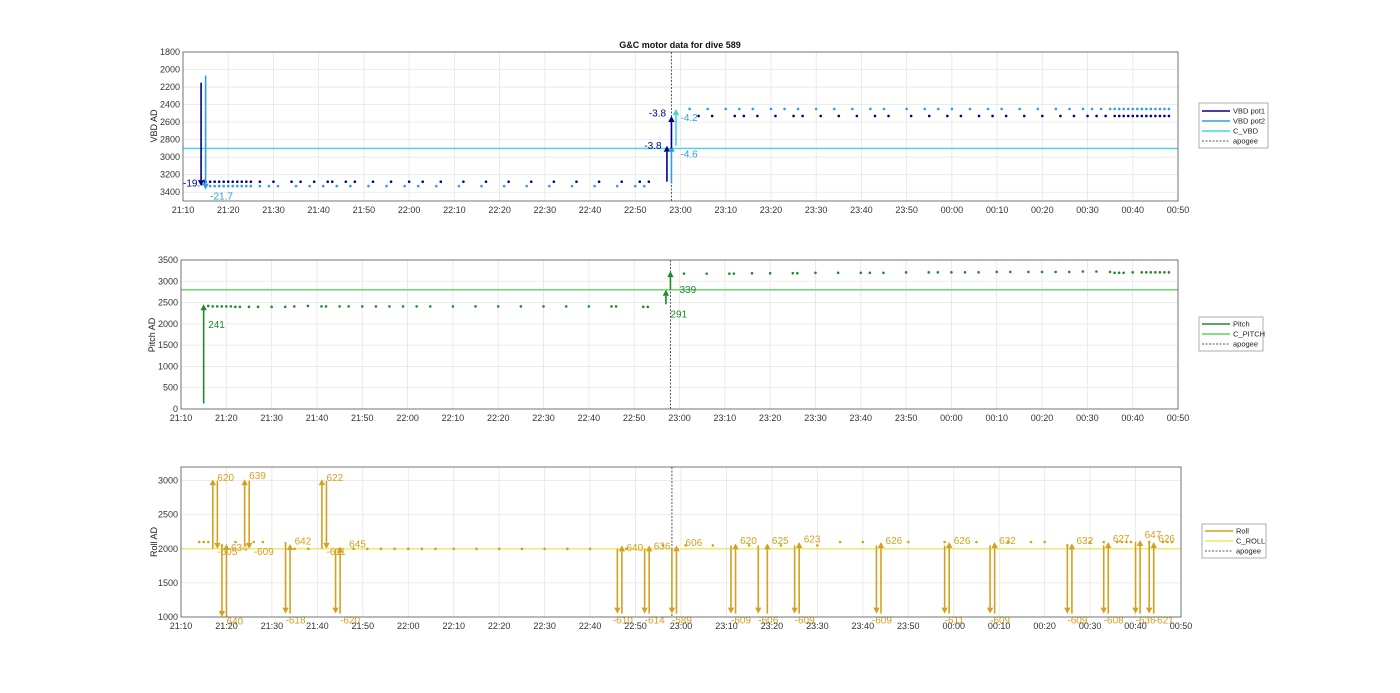 The image size is (1400, 693). What do you see at coordinates (680, 45) in the screenshot?
I see `chart-title: G&C motor data for dive 589` at bounding box center [680, 45].